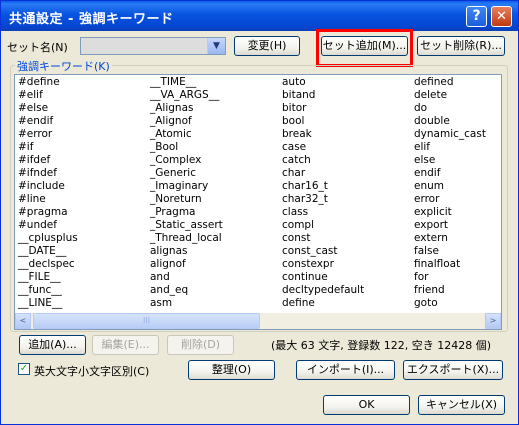 This screenshot has width=519, height=425. Describe the element at coordinates (501, 16) in the screenshot. I see `close-button: ✕` at that location.